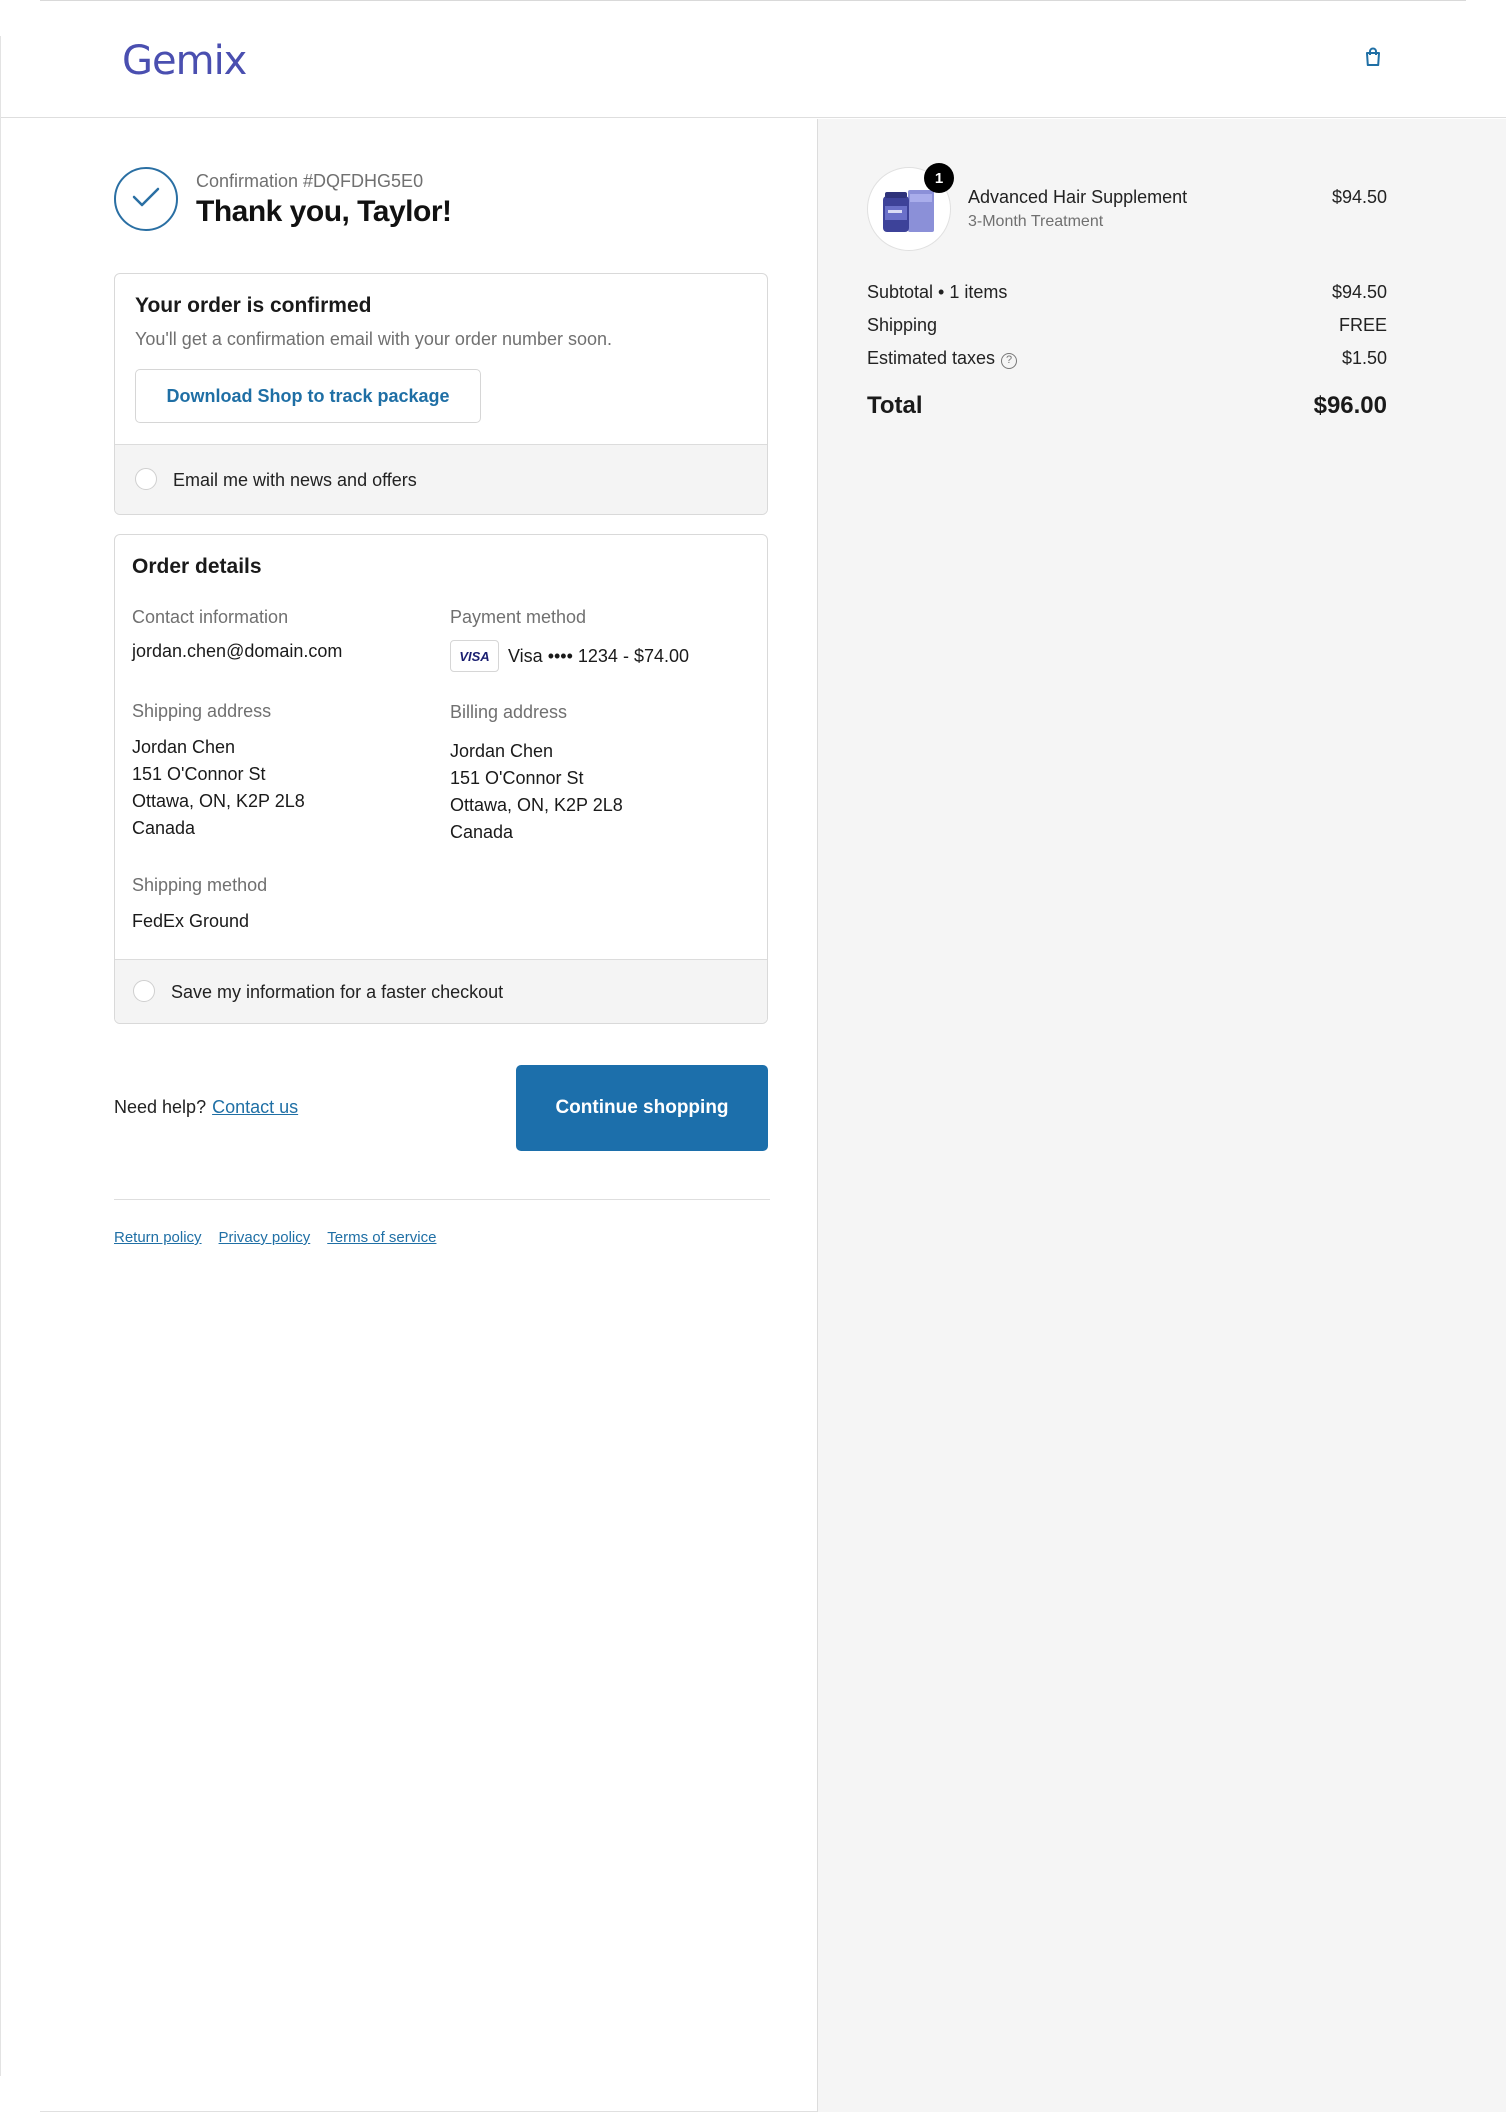  Describe the element at coordinates (441, 479) in the screenshot. I see `email-opt-in-row: Email me with news and offers` at that location.